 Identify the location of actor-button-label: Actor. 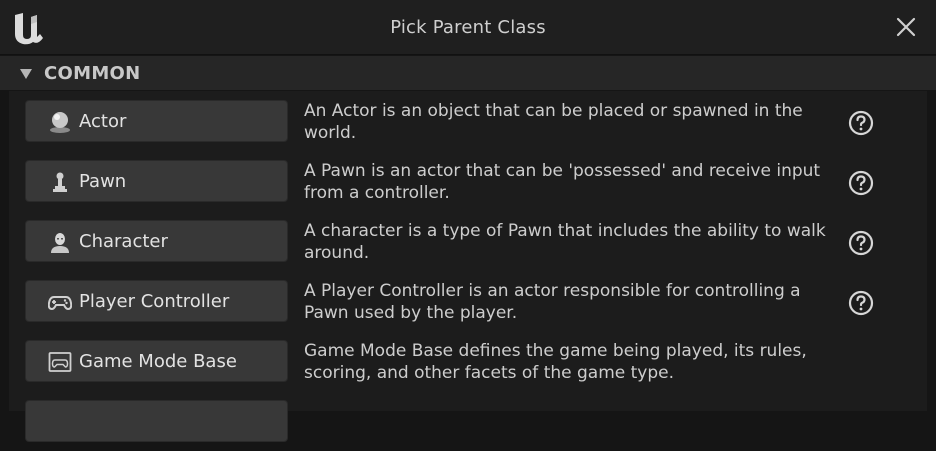
(103, 121).